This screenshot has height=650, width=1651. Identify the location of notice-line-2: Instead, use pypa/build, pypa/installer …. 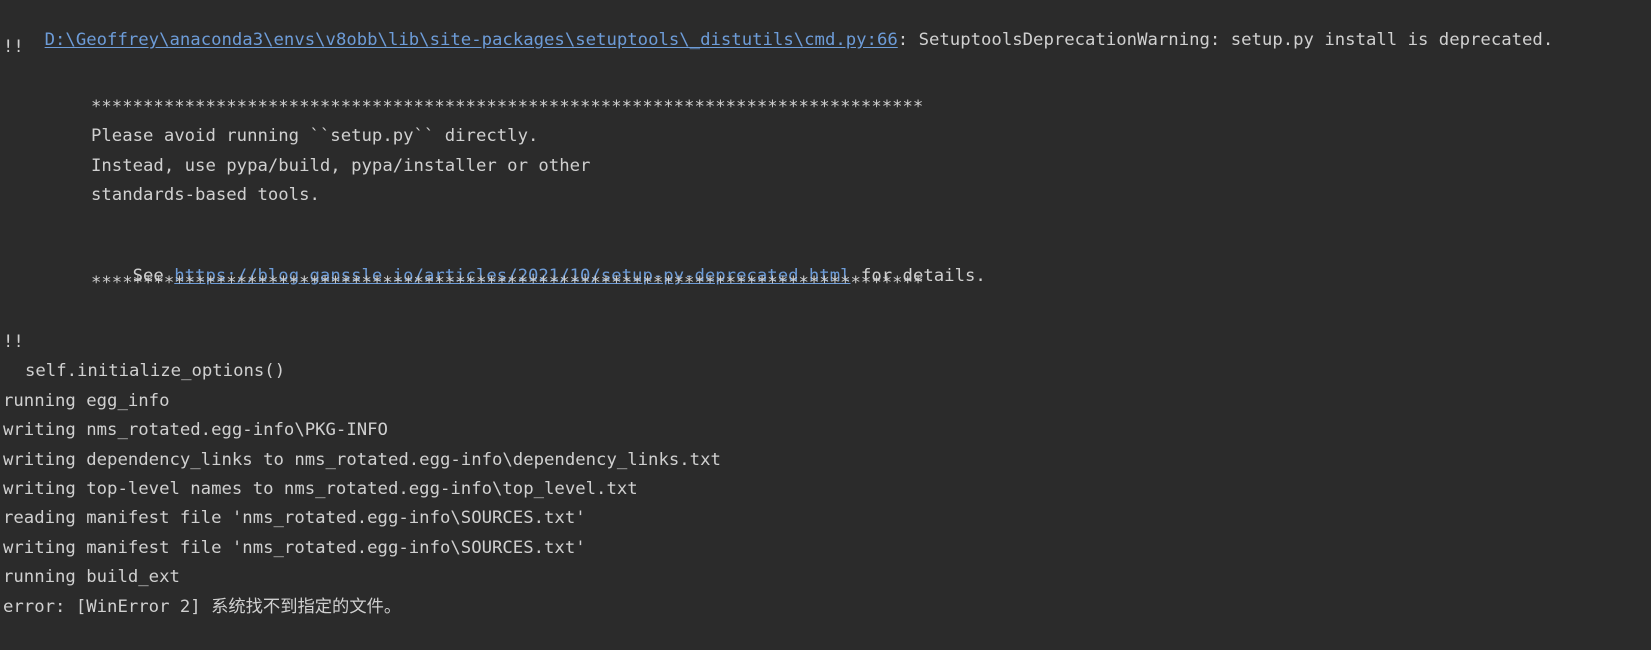
(341, 166).